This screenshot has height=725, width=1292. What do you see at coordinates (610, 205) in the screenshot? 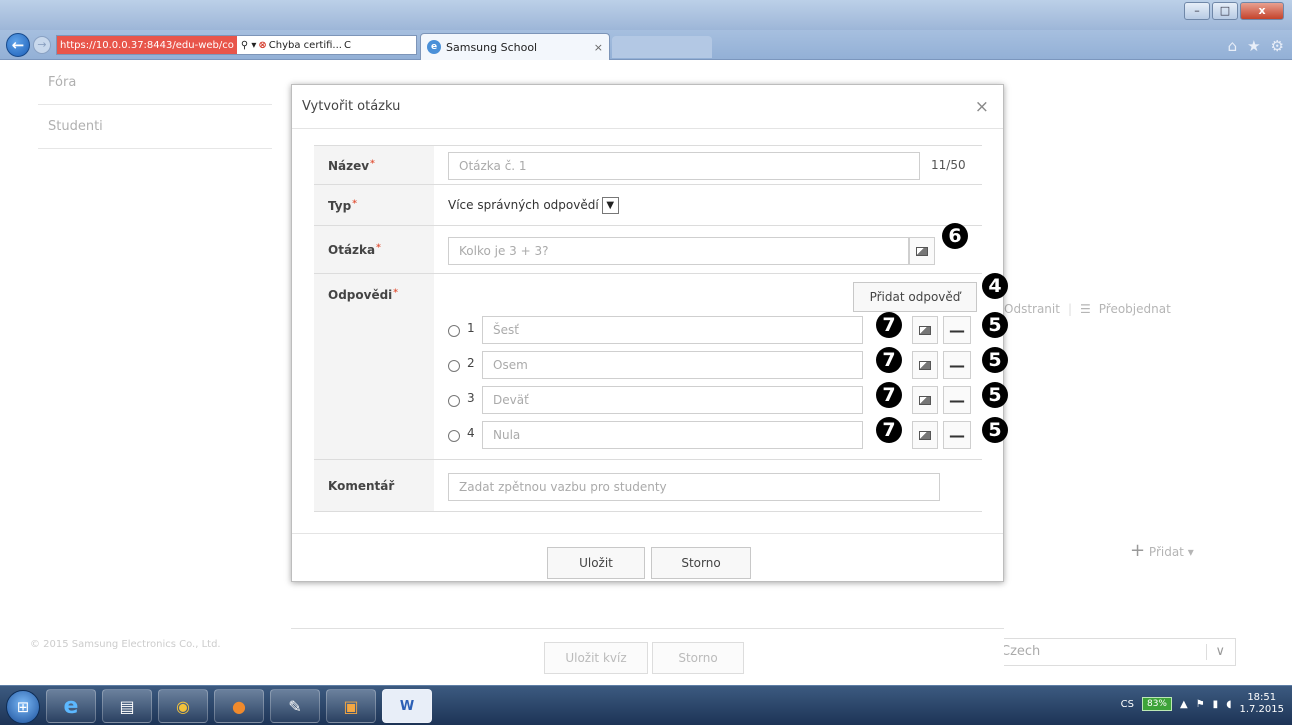
I see `chevron-down-icon: ▼` at bounding box center [610, 205].